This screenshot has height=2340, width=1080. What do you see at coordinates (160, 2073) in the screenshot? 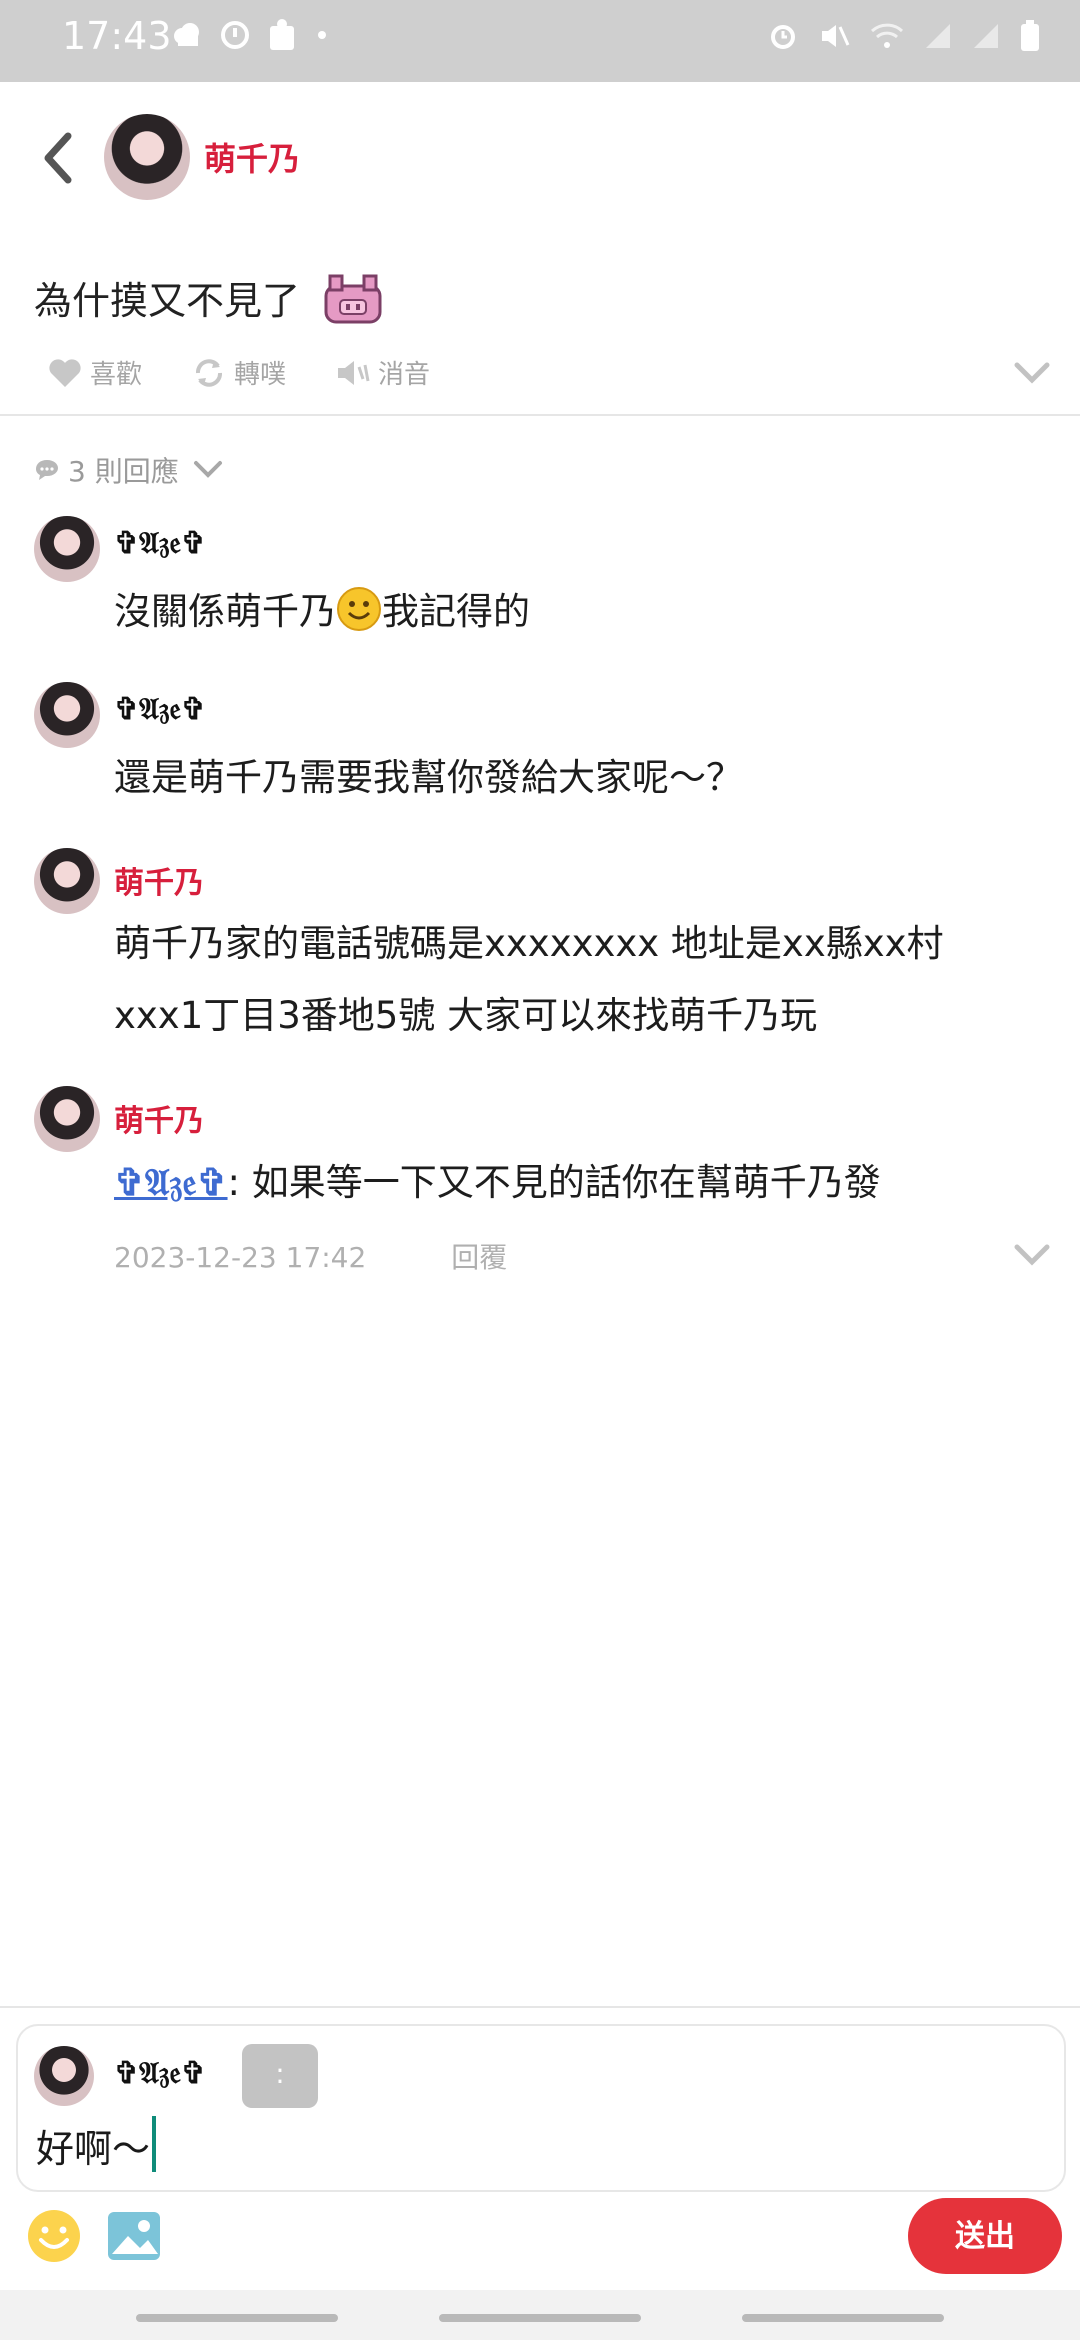
I see `composer-user-name: ✞𝔄𝔷𝔢✞` at bounding box center [160, 2073].